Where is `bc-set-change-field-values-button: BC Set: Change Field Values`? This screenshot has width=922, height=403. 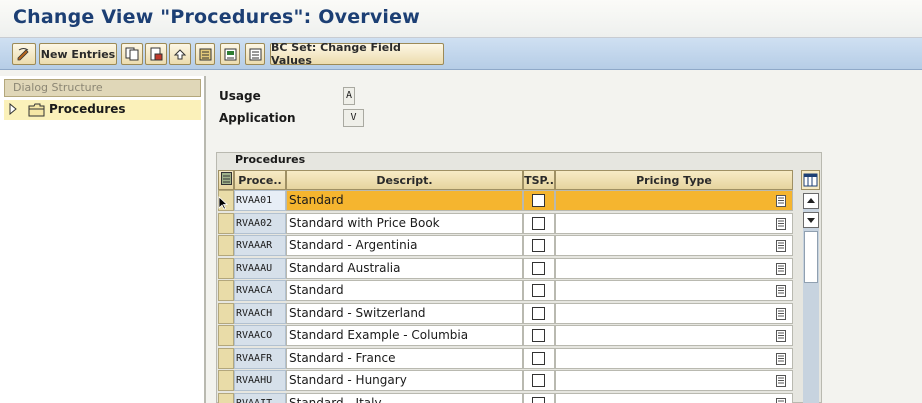
bc-set-change-field-values-button: BC Set: Change Field Values is located at coordinates (357, 54).